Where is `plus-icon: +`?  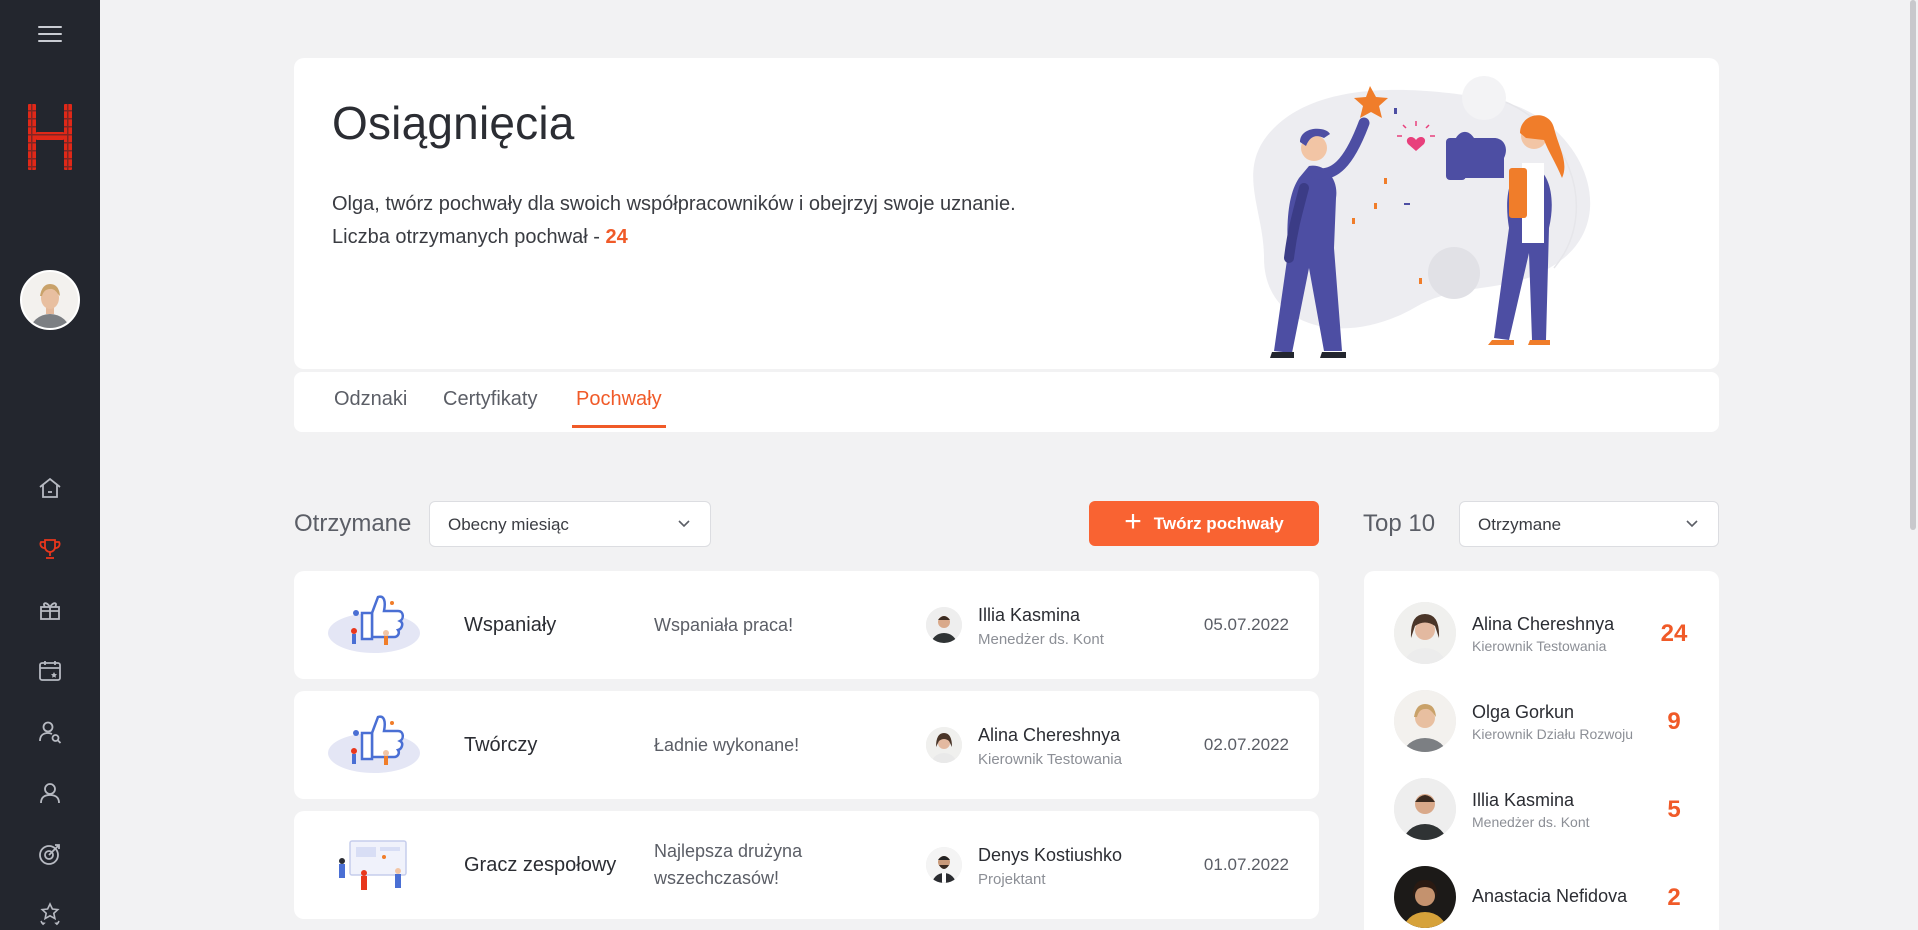 plus-icon: + is located at coordinates (1133, 521).